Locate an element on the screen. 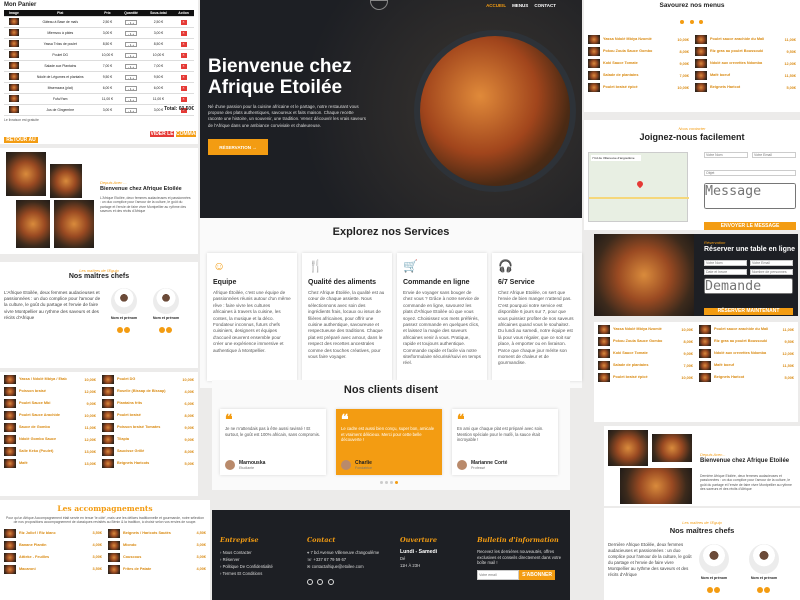 This screenshot has width=800, height=600. instagram-icon is located at coordinates (320, 582).